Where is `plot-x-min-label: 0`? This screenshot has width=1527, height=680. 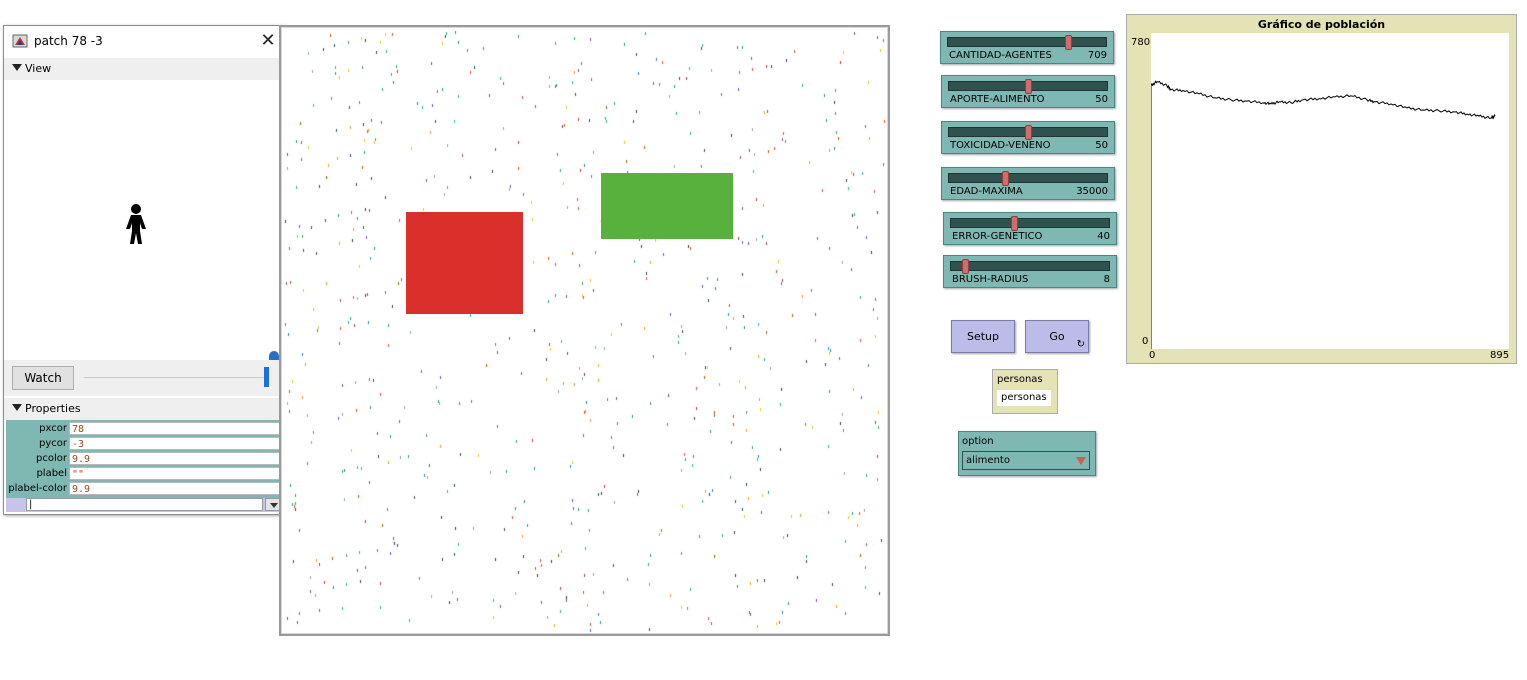 plot-x-min-label: 0 is located at coordinates (1152, 355).